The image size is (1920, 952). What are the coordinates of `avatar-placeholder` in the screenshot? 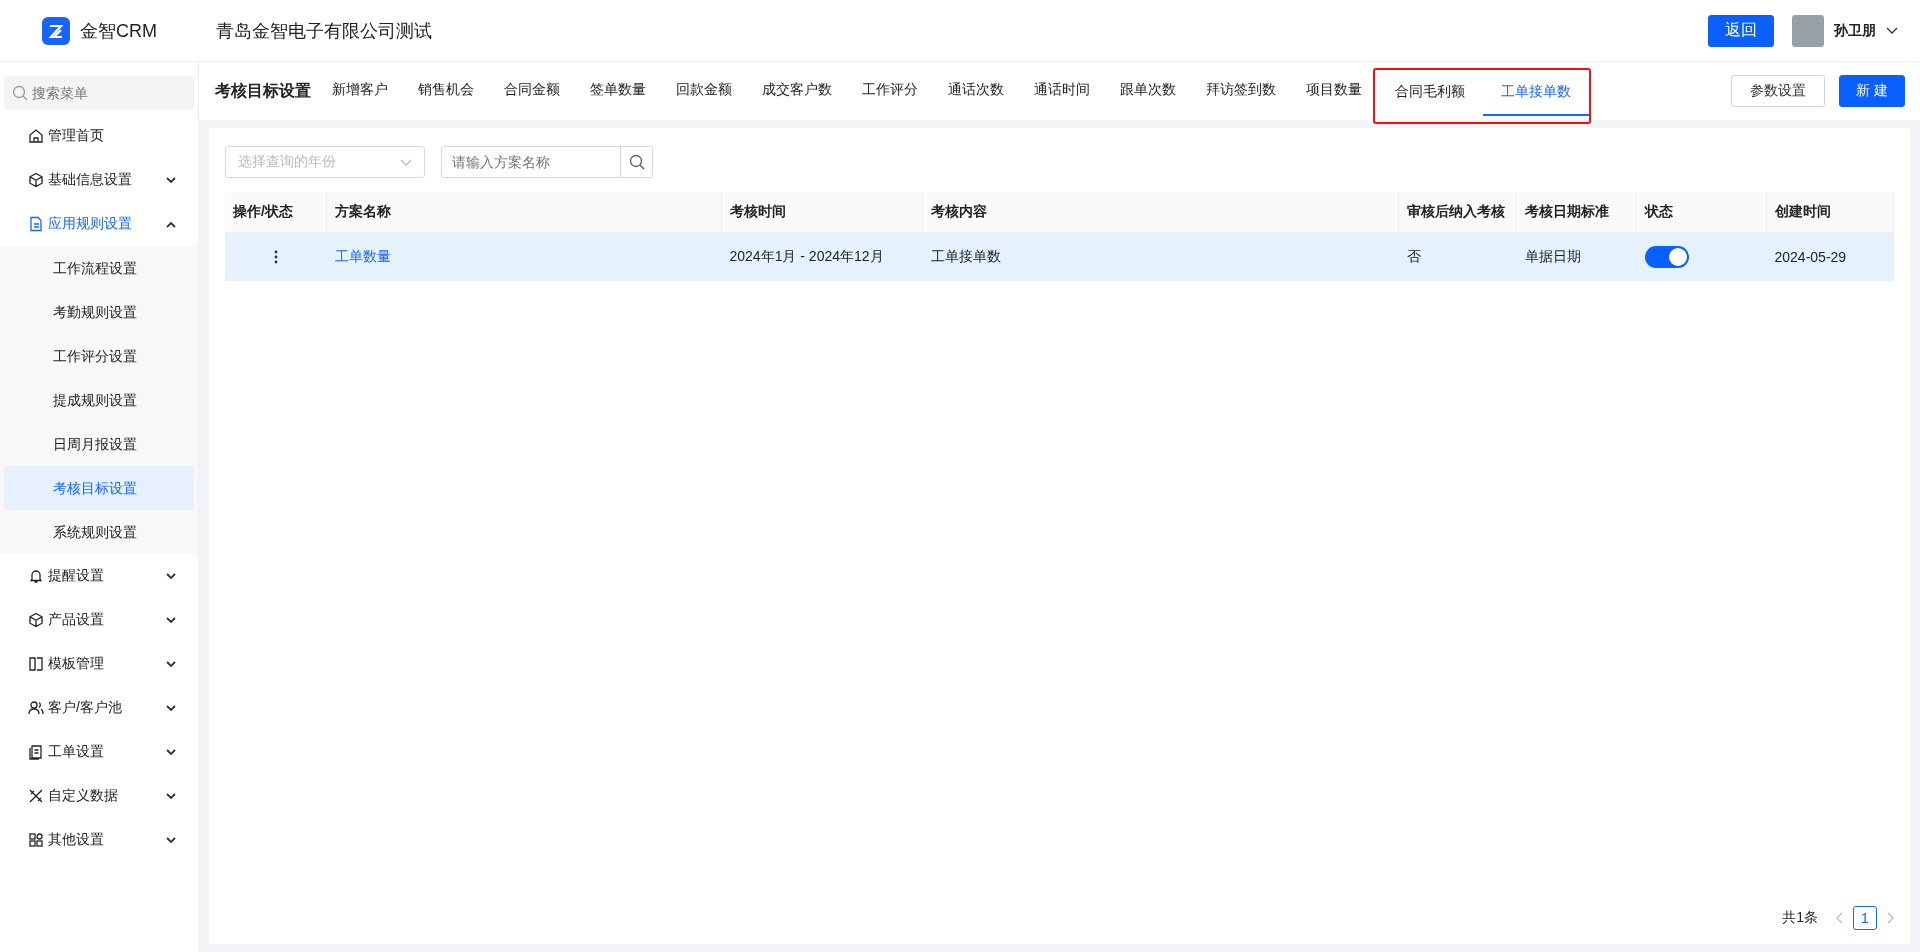 It's located at (1808, 30).